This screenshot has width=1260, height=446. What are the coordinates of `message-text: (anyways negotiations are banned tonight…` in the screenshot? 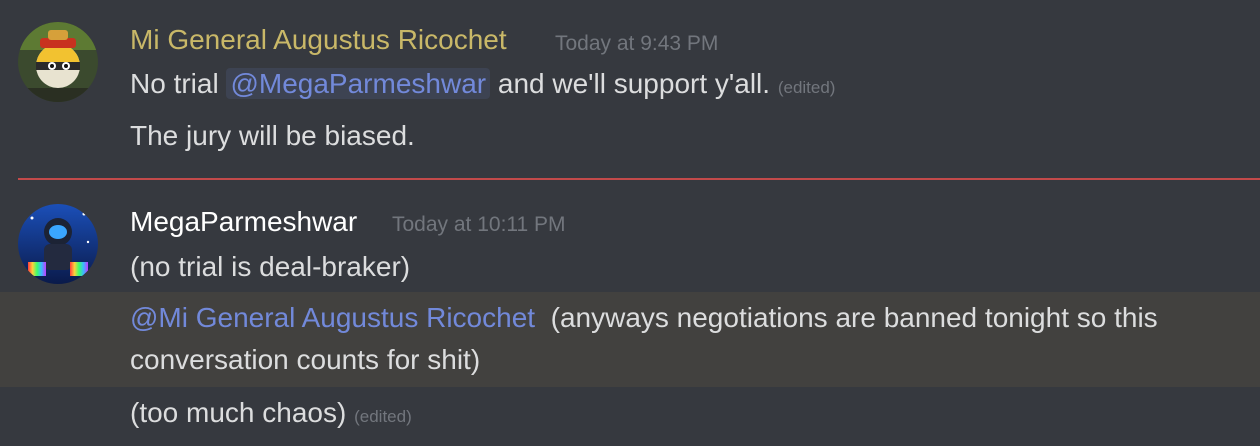 It's located at (854, 317).